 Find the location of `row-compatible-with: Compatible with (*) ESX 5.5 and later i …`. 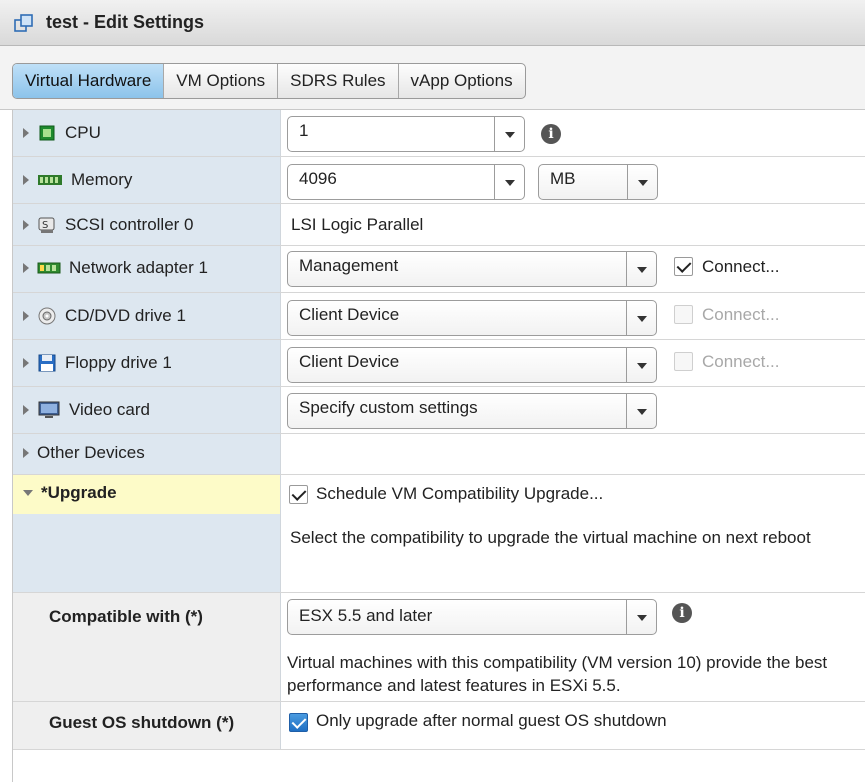

row-compatible-with: Compatible with (*) ESX 5.5 and later i … is located at coordinates (439, 647).